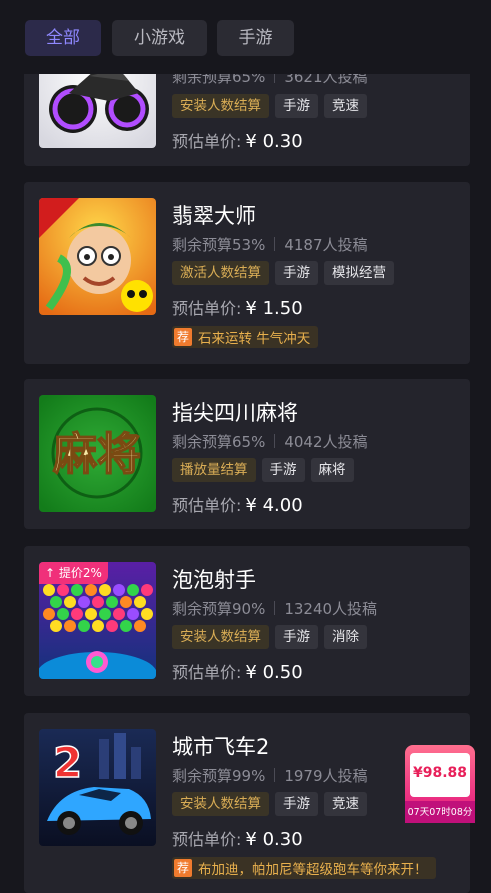 The width and height of the screenshot is (491, 893). Describe the element at coordinates (219, 442) in the screenshot. I see `remaining-budget: 剩余预算65%` at that location.